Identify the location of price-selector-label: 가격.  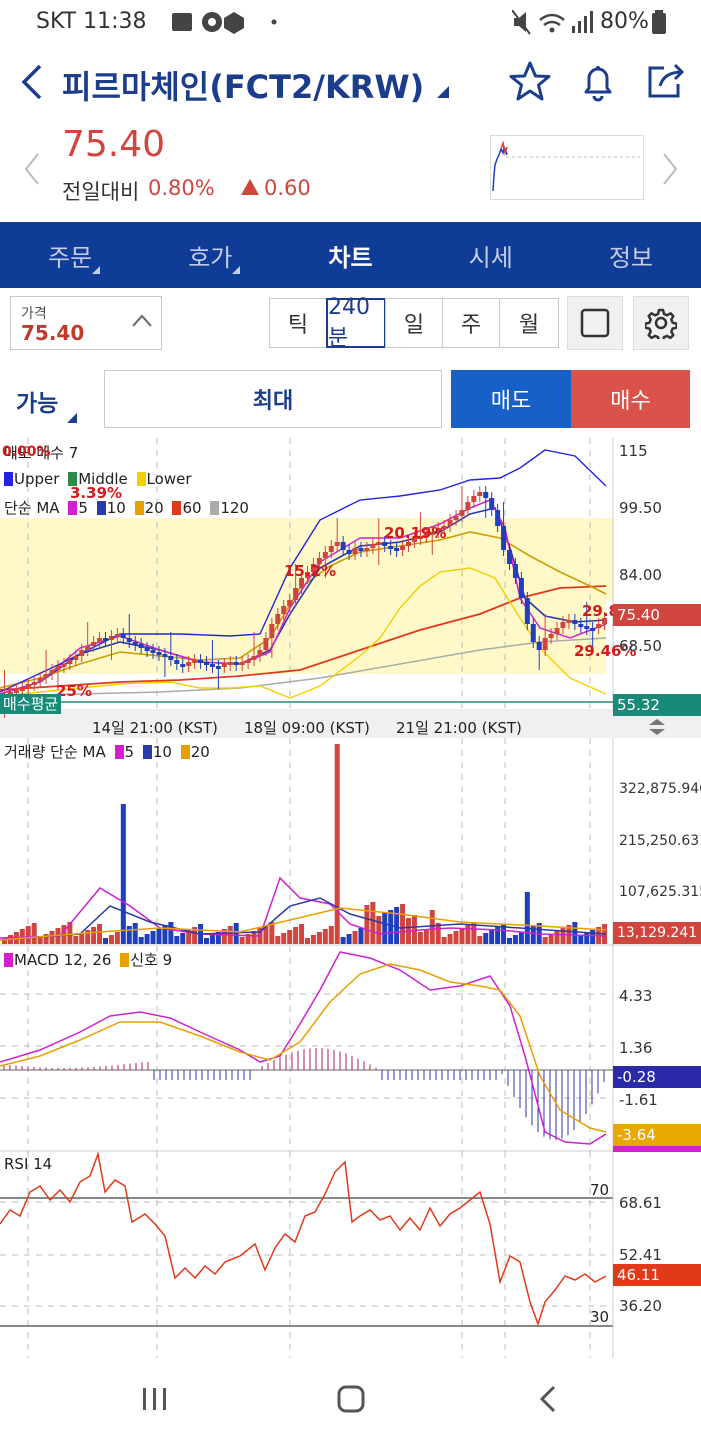
(34, 314).